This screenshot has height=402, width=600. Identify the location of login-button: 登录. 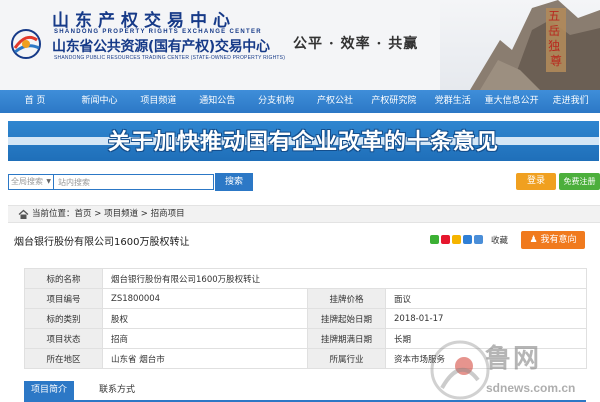
(536, 181).